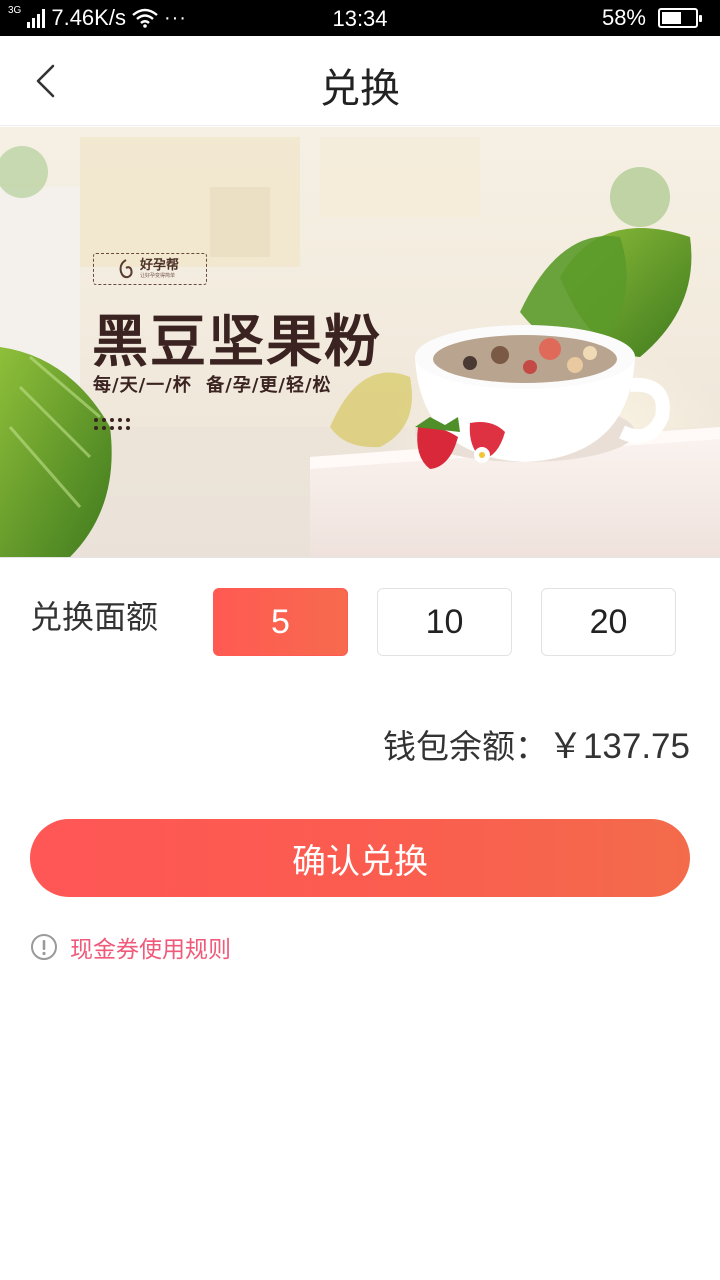 Image resolution: width=720 pixels, height=1280 pixels. What do you see at coordinates (160, 265) in the screenshot?
I see `brand-name: 好孕帮` at bounding box center [160, 265].